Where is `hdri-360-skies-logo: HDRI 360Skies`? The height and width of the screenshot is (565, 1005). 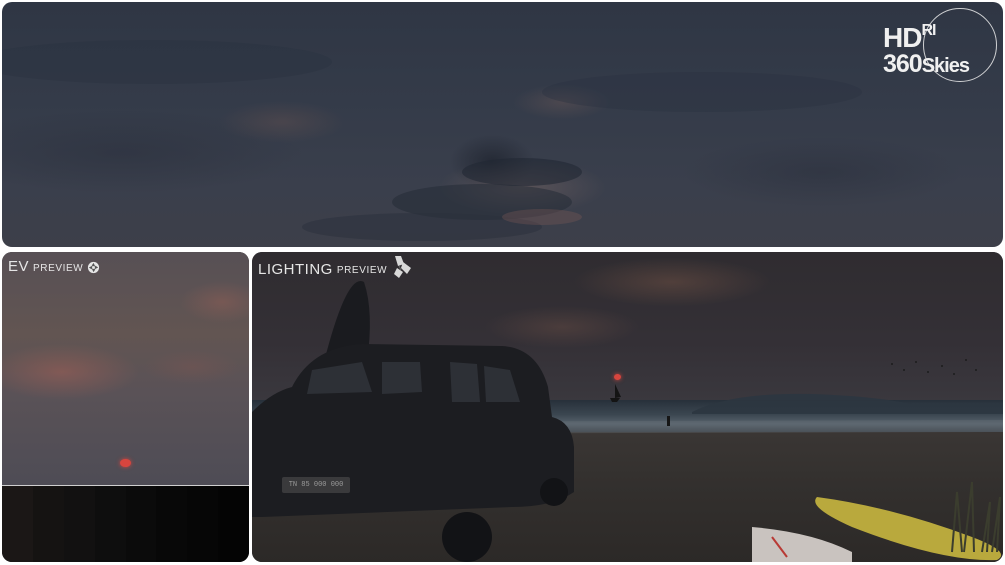 hdri-360-skies-logo: HDRI 360Skies is located at coordinates (940, 48).